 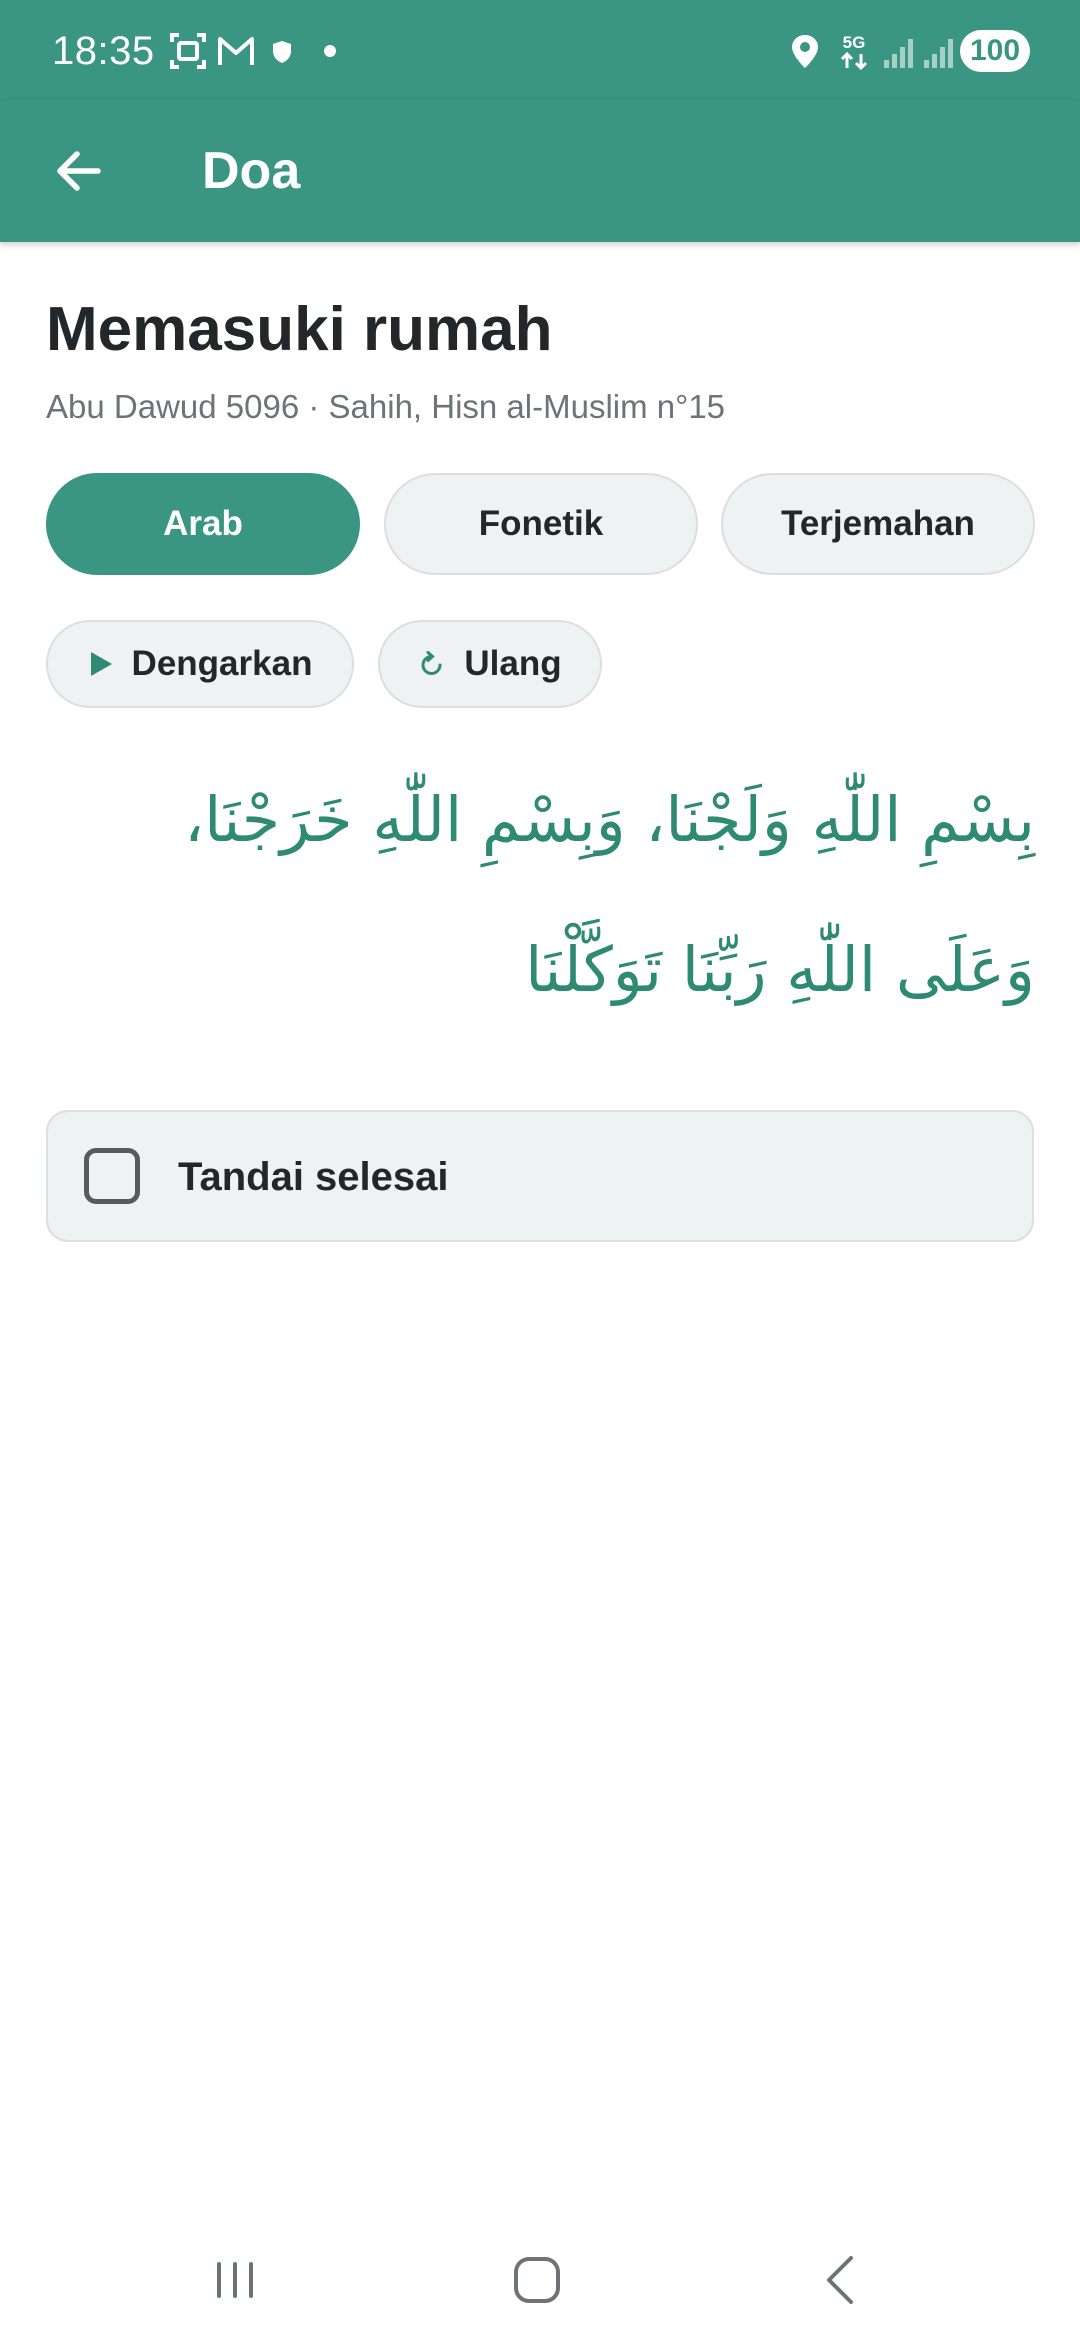 I want to click on repeat-button: Ulang, so click(x=490, y=664).